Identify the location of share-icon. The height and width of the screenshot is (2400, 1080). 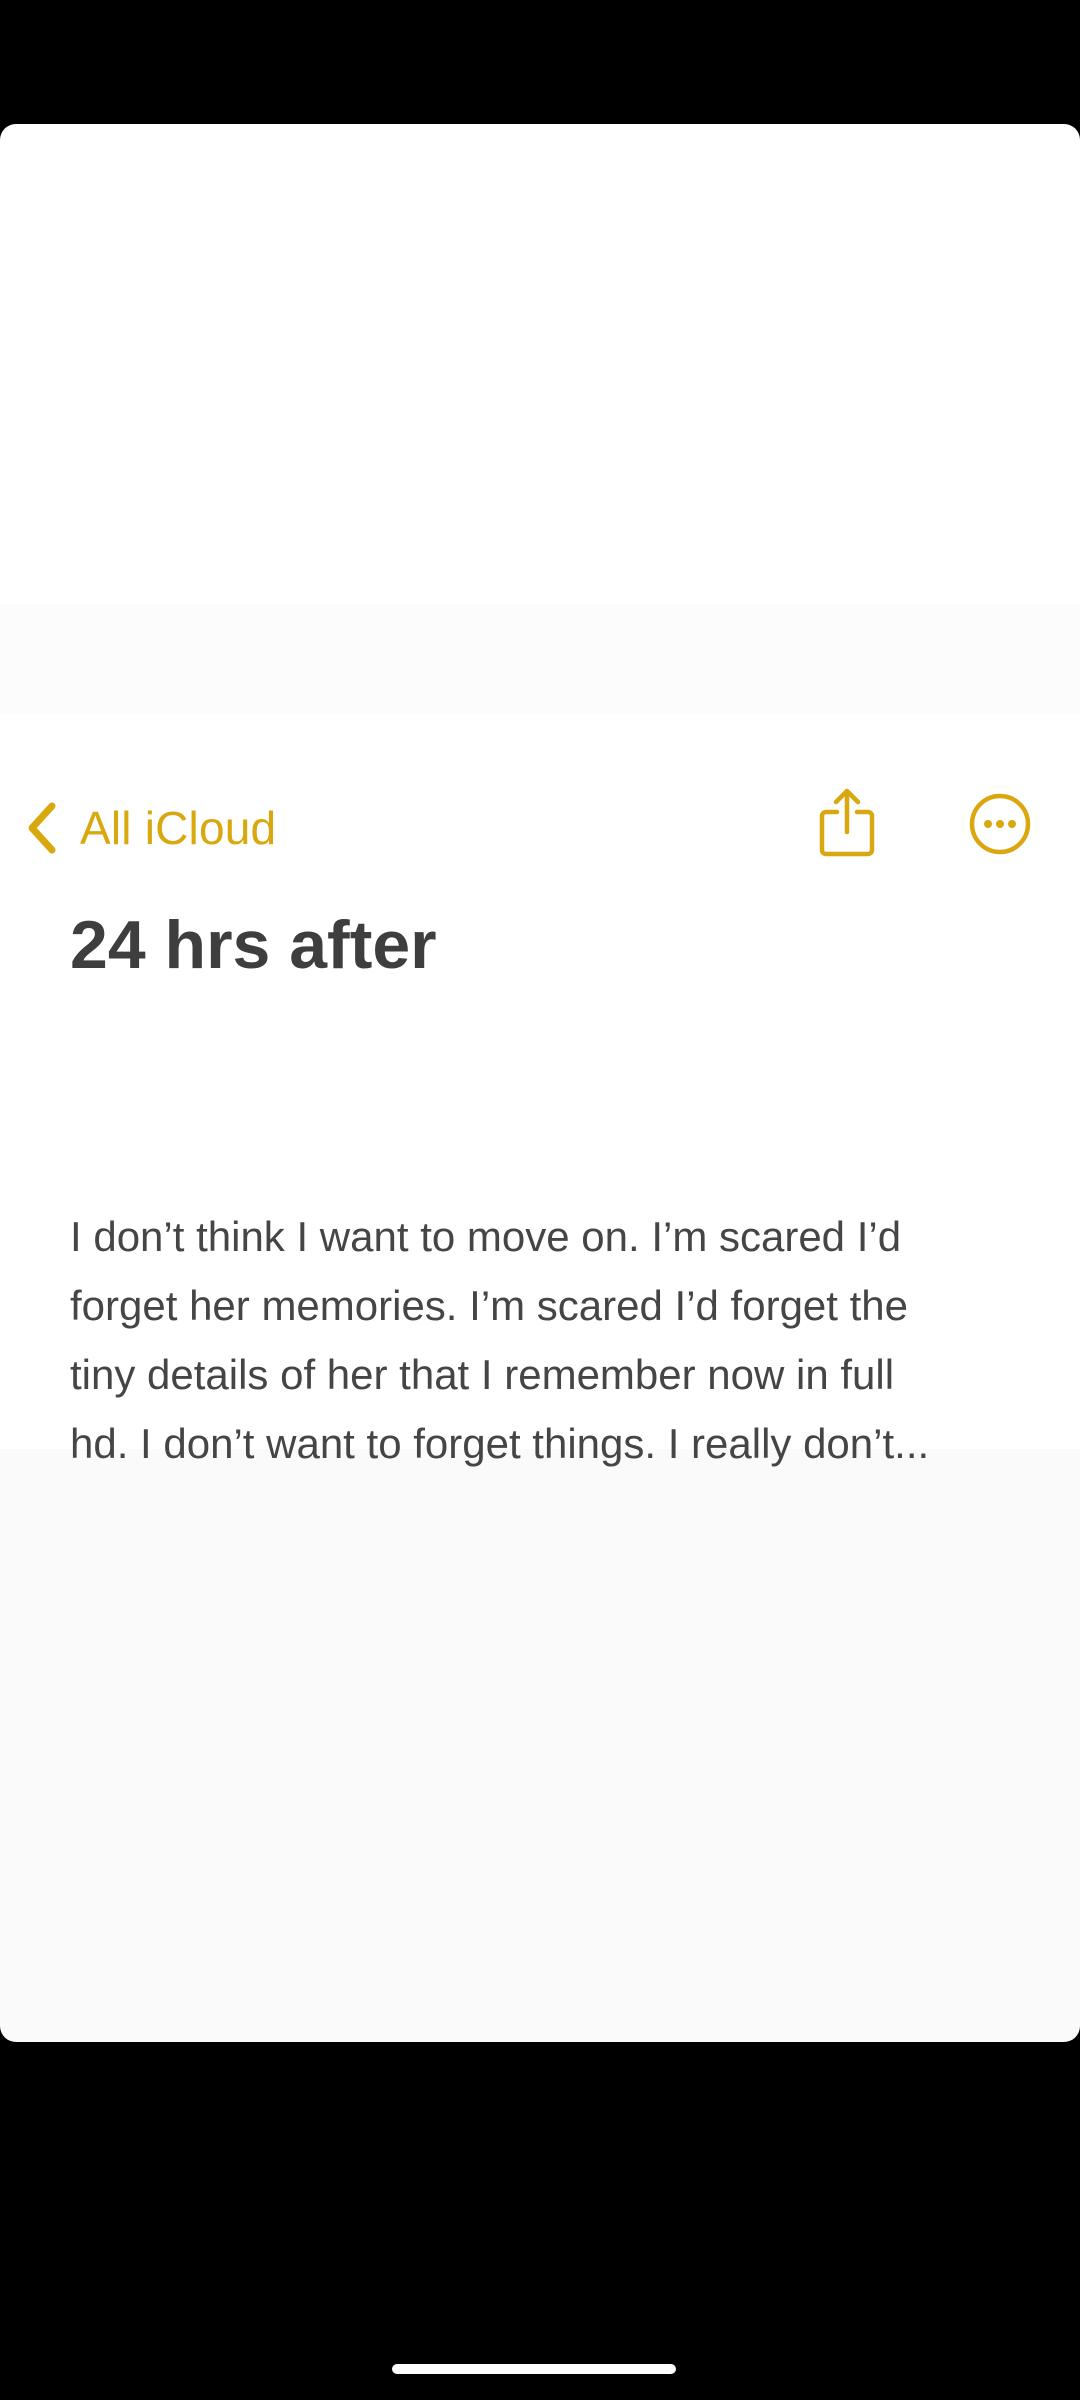
(847, 822).